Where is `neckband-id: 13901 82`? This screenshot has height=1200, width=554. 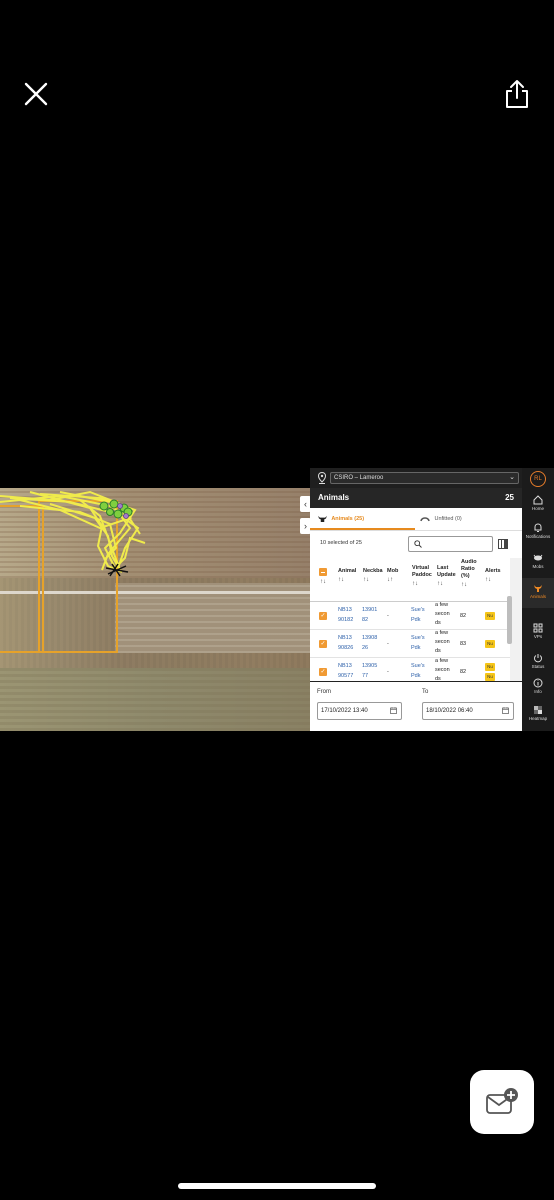
neckband-id: 13901 82 is located at coordinates (369, 615).